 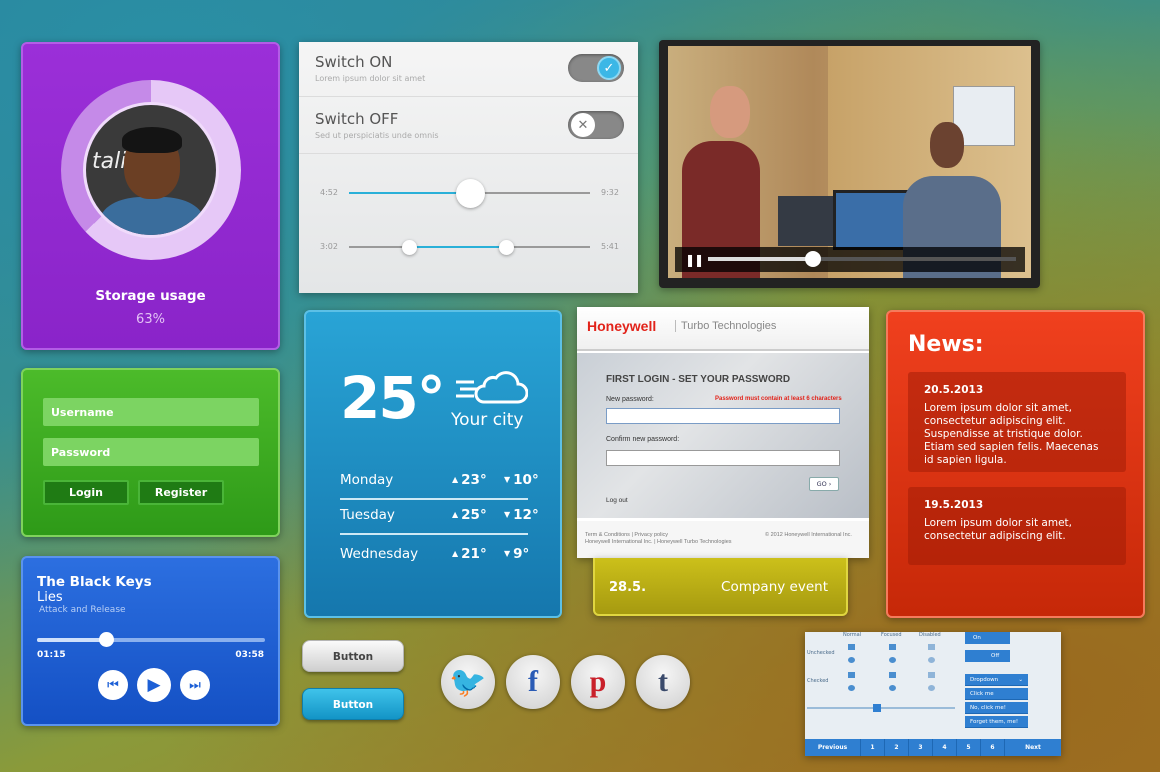 What do you see at coordinates (720, 587) in the screenshot?
I see `event-card: 28.5. Company event` at bounding box center [720, 587].